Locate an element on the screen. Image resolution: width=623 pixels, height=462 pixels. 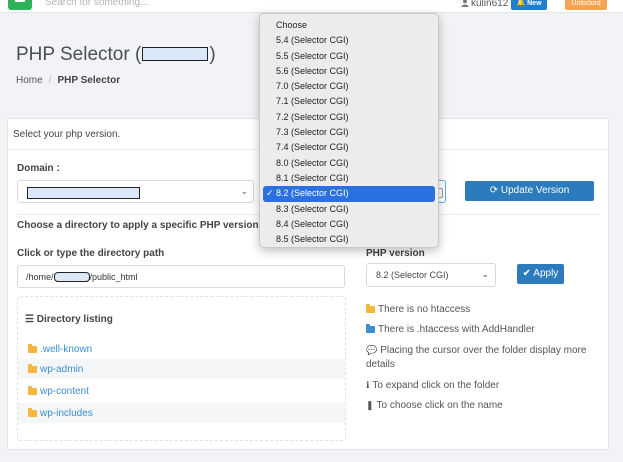
user-icon is located at coordinates (465, 3).